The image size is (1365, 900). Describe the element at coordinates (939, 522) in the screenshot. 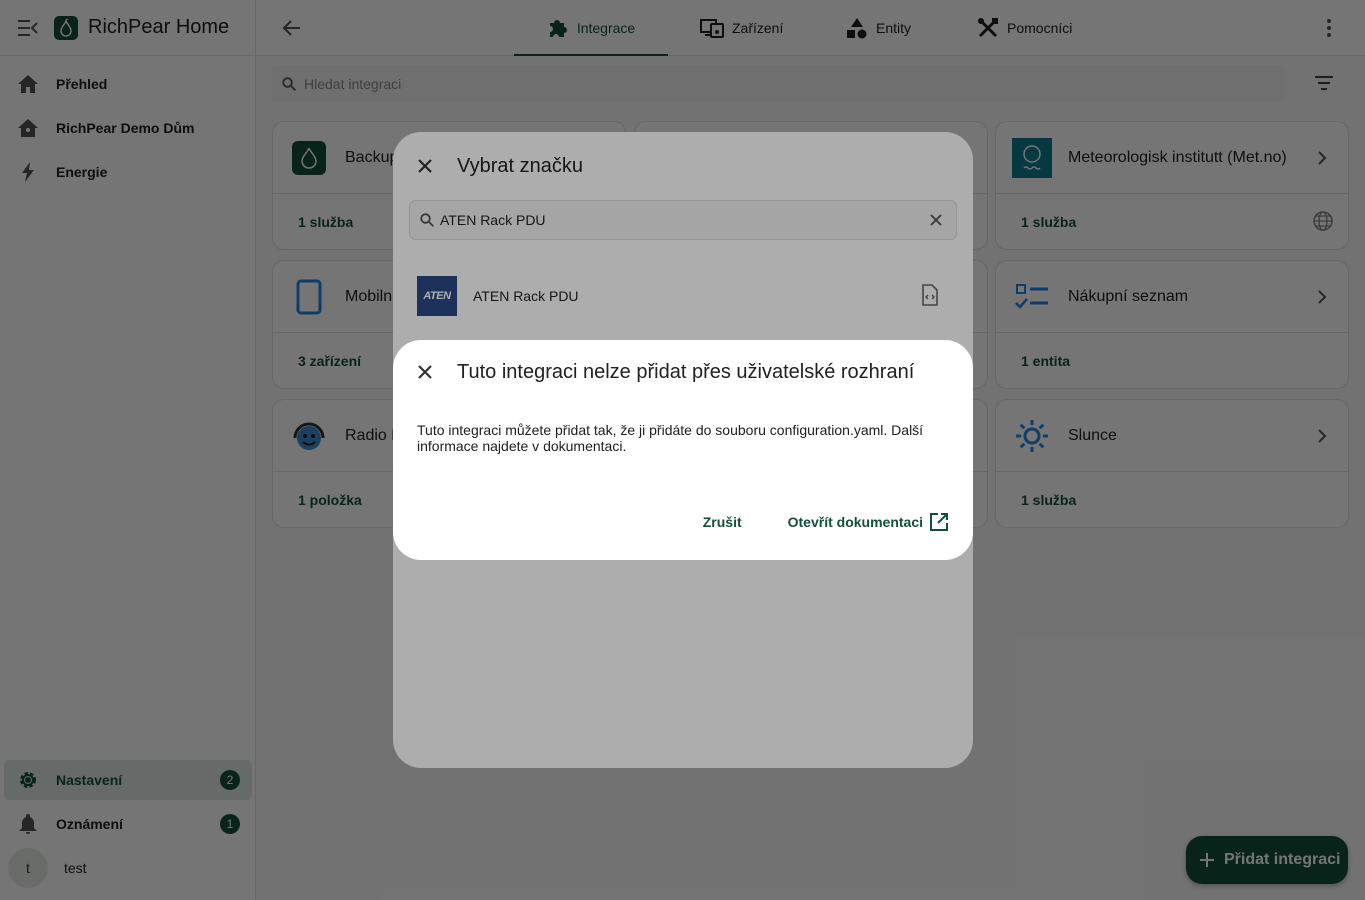

I see `open-in-new-icon` at that location.